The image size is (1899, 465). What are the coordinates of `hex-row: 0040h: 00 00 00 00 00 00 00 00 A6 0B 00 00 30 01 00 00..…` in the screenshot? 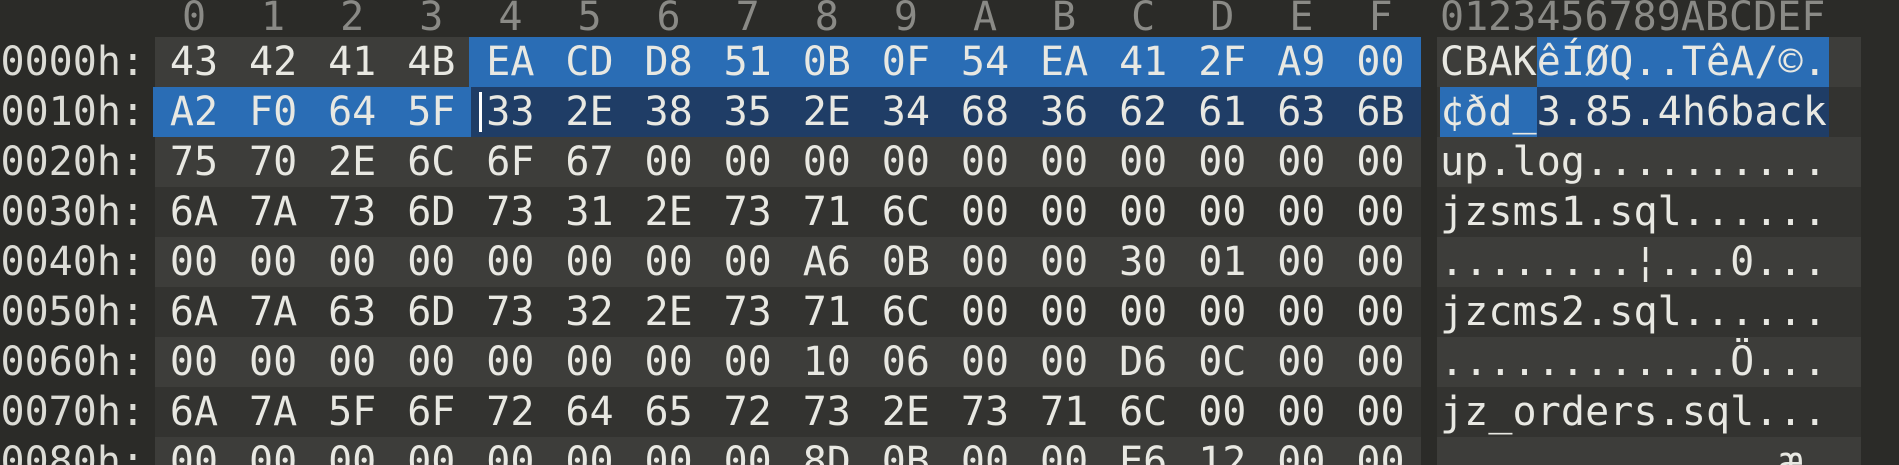 It's located at (949, 262).